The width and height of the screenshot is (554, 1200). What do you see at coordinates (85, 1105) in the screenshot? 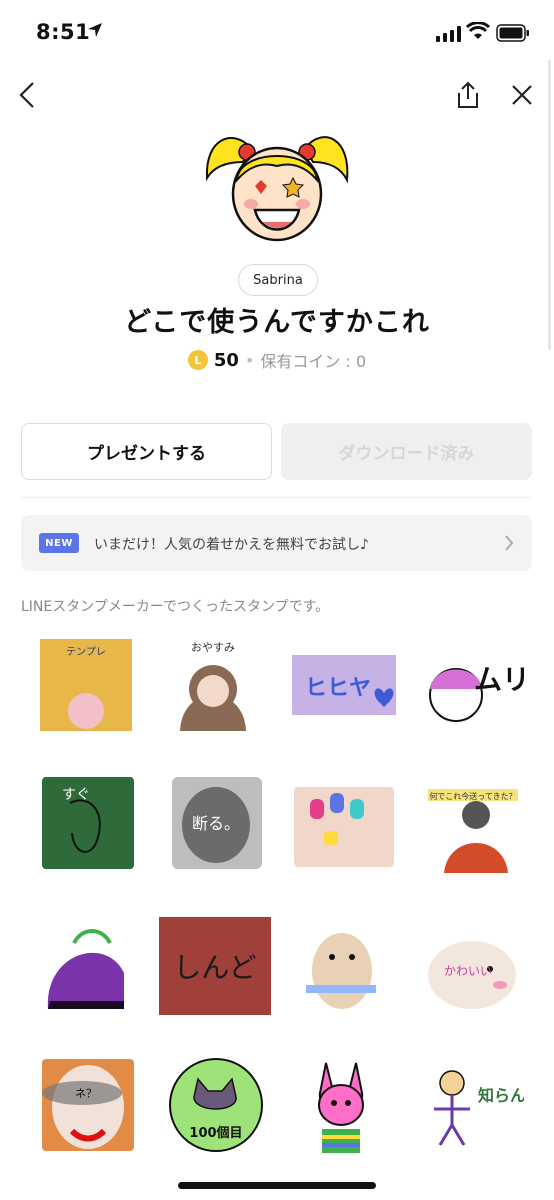
I see `sticker-item: ネ？` at bounding box center [85, 1105].